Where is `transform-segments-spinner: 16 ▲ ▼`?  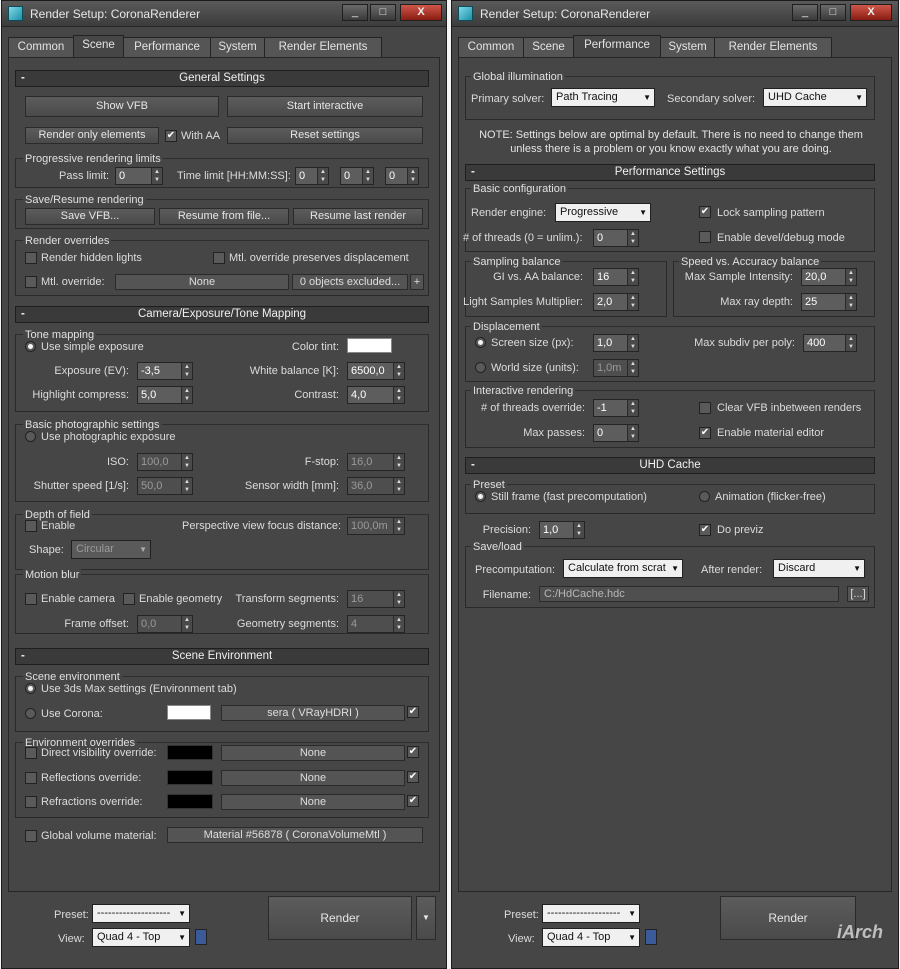
transform-segments-spinner: 16 ▲ ▼ is located at coordinates (376, 599).